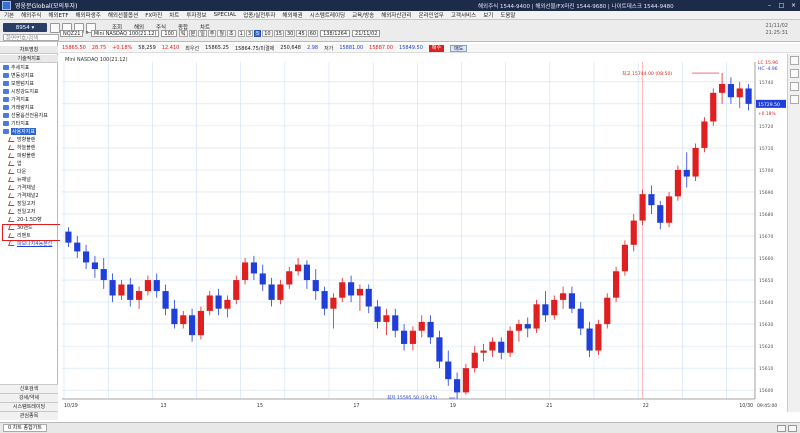  Describe the element at coordinates (249, 33) in the screenshot. I see `minute-button: 3` at that location.